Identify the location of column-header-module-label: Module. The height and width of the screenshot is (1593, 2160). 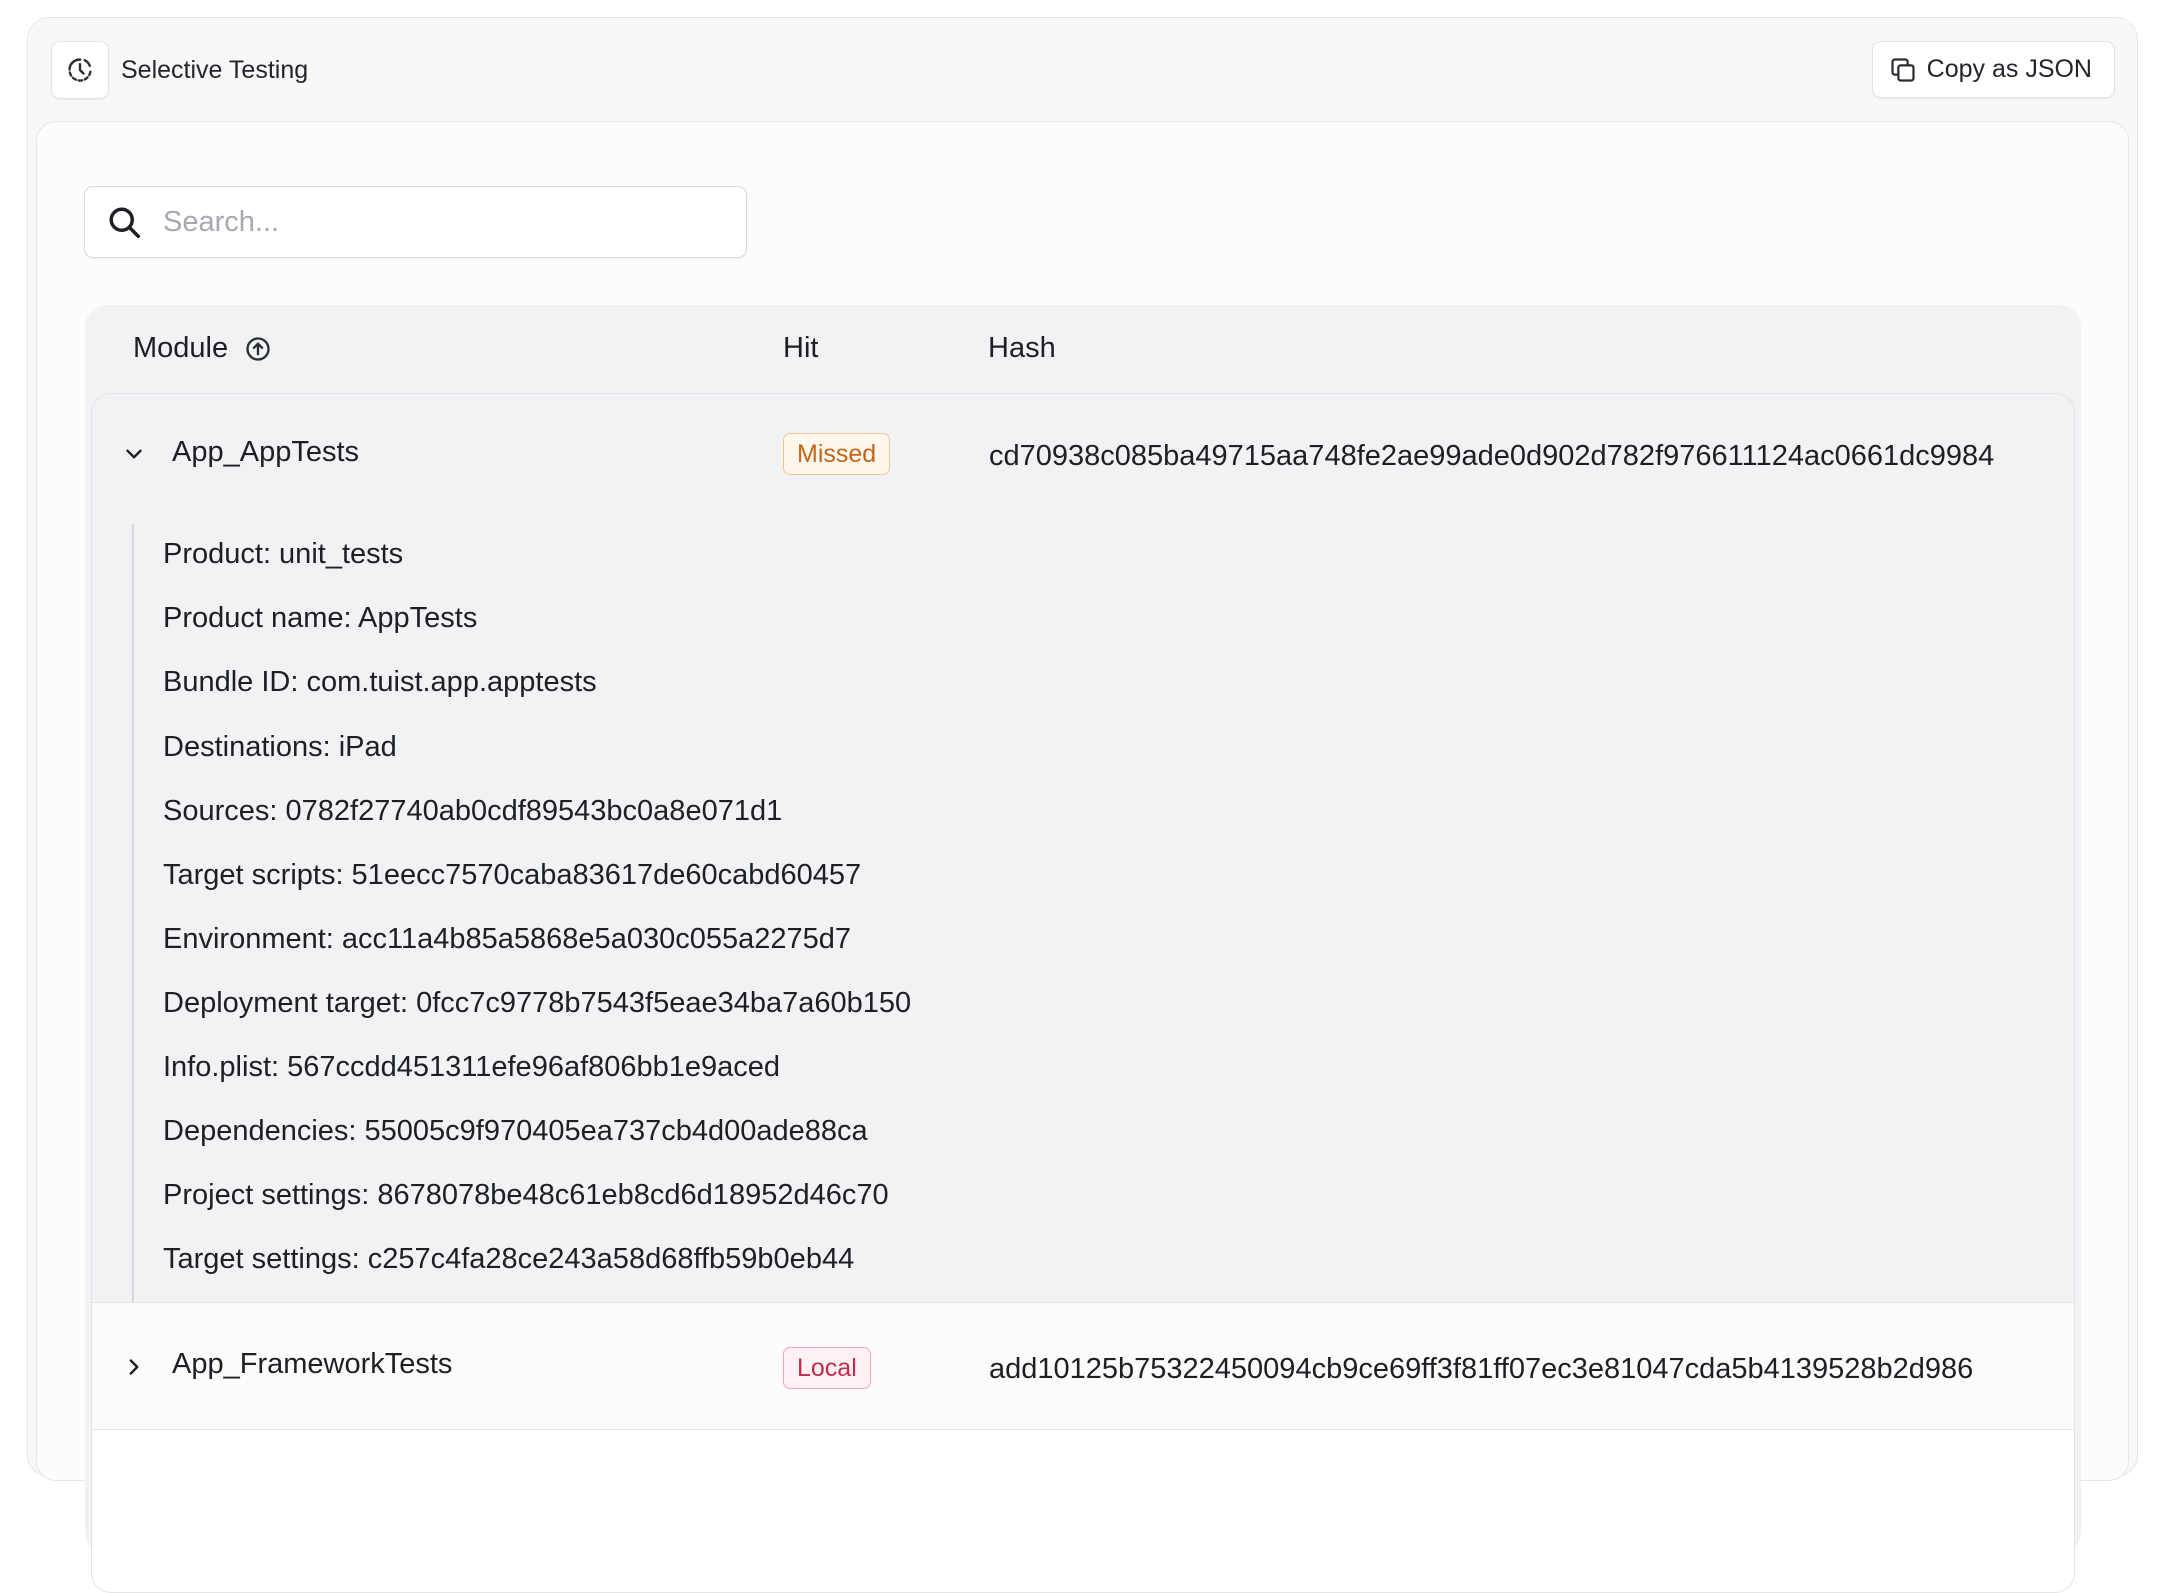
(181, 348).